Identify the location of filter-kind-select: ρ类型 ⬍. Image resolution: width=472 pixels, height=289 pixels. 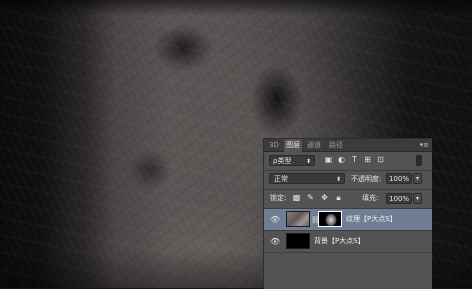
(292, 160).